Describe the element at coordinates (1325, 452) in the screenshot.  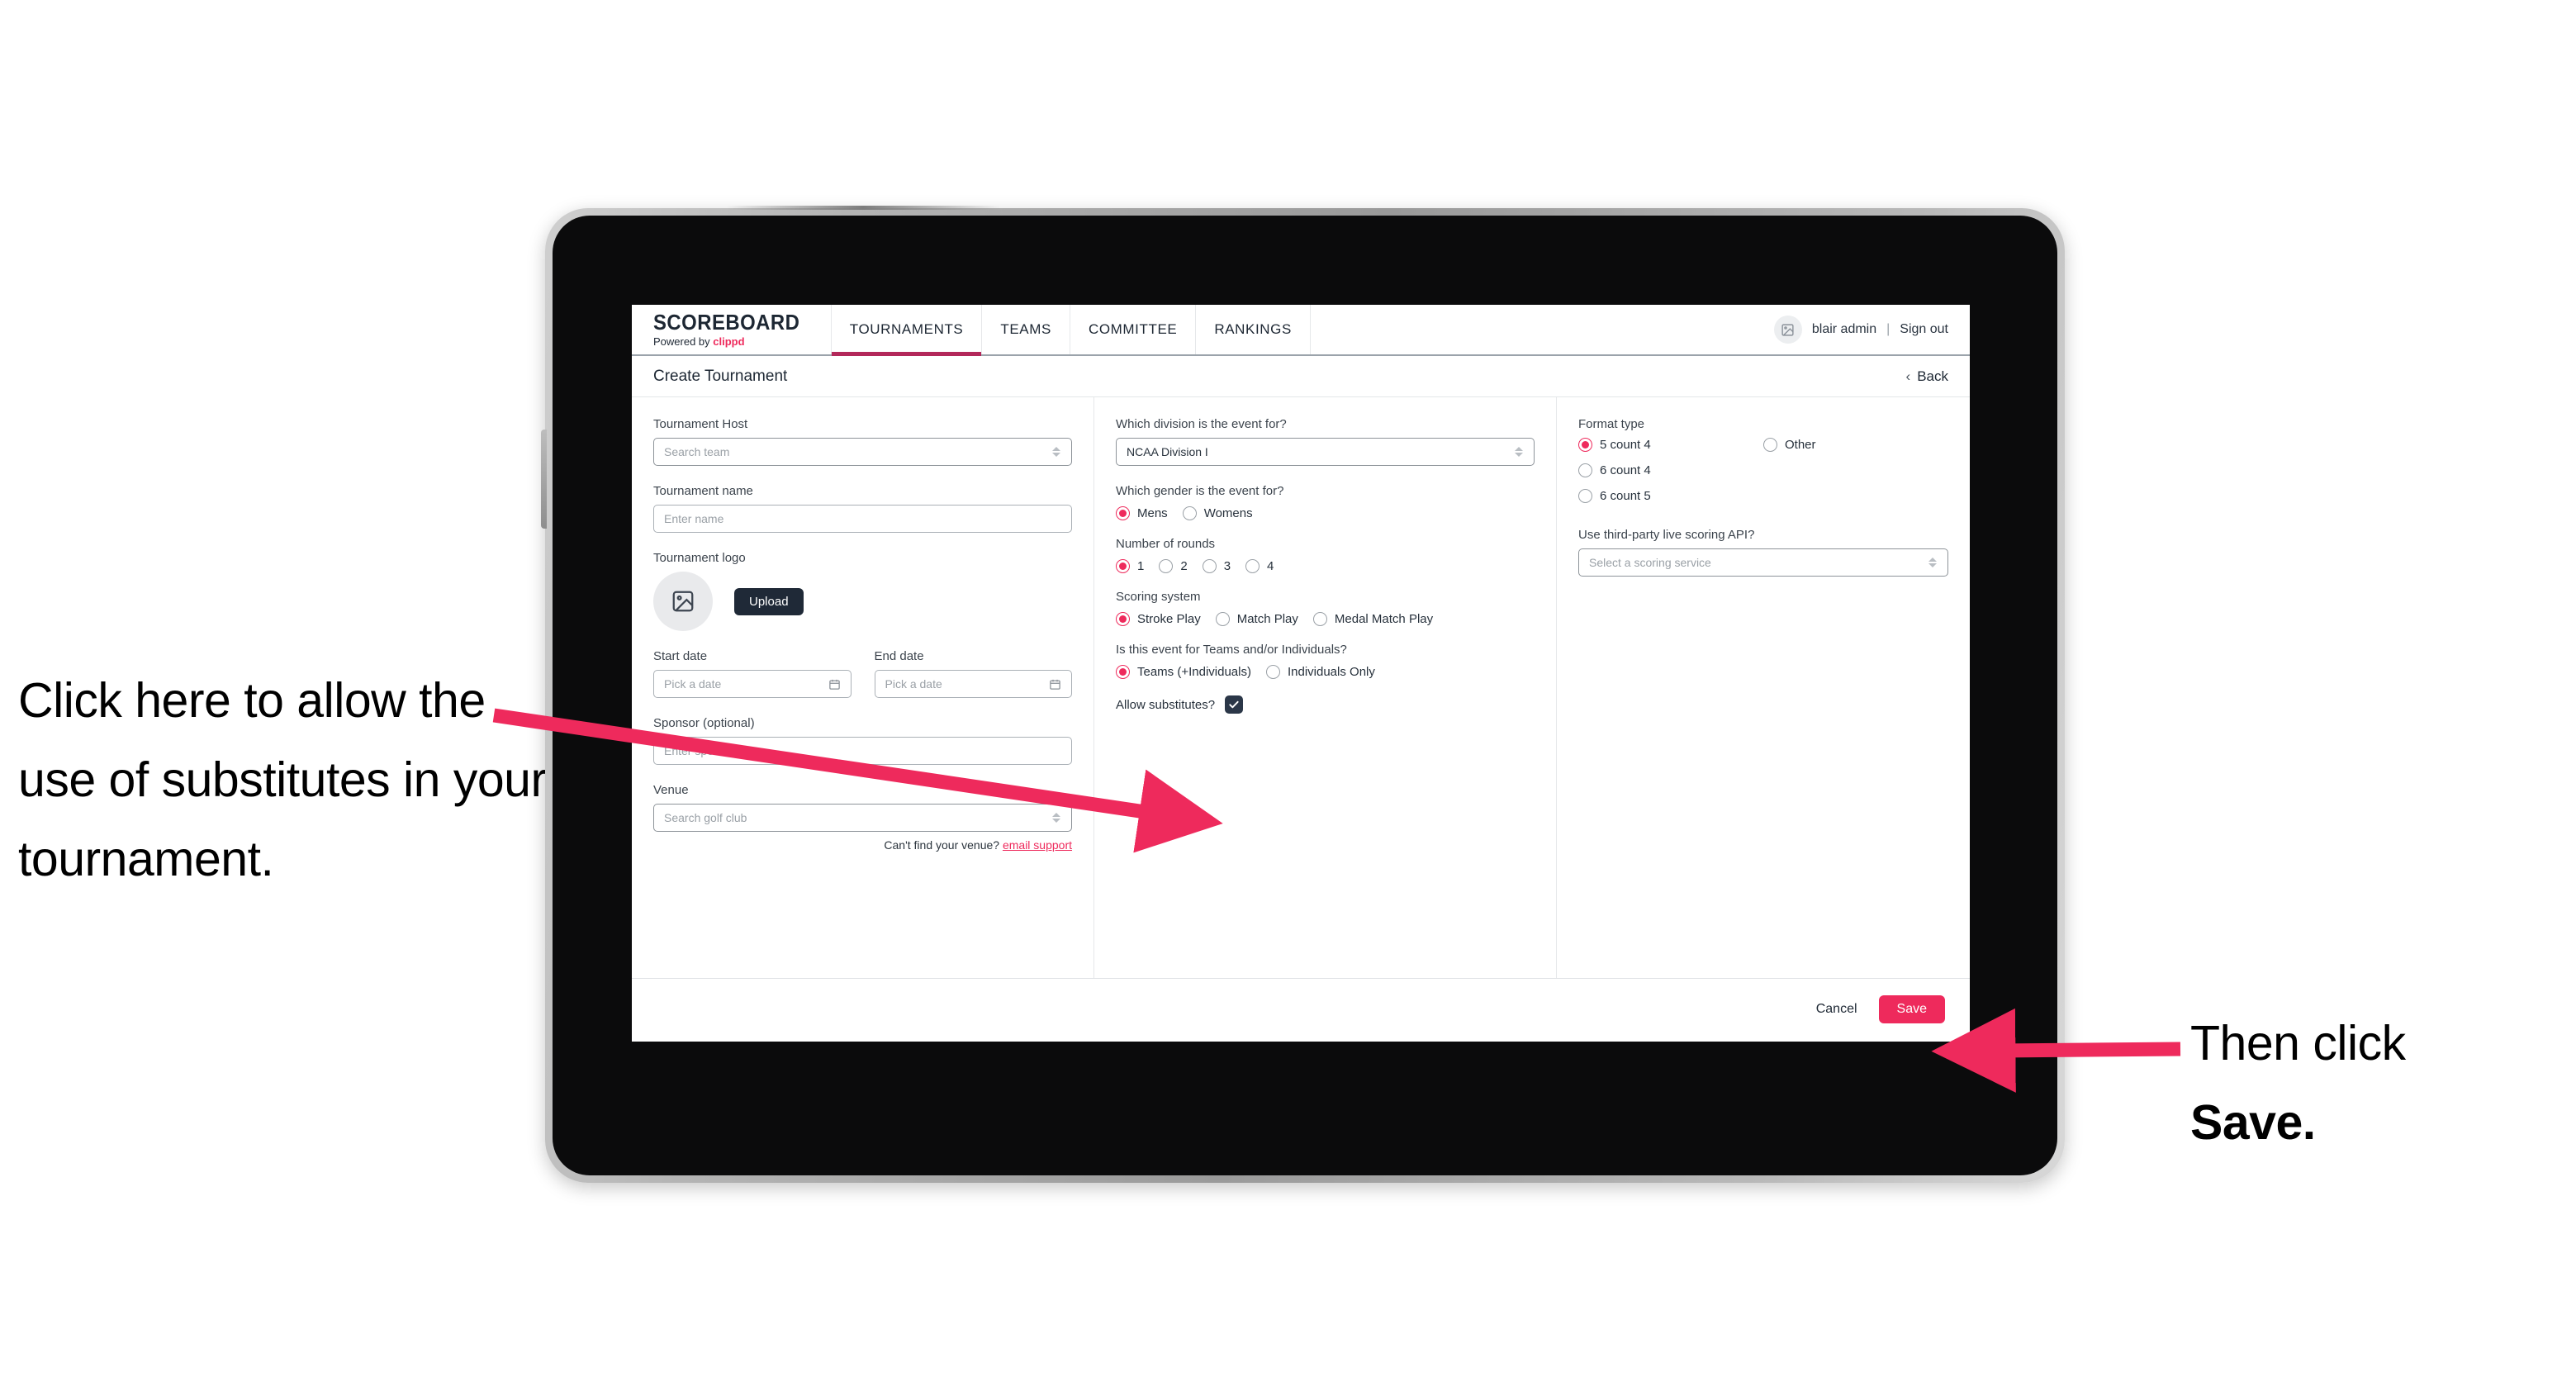
I see `division-select: NCAA Division I` at that location.